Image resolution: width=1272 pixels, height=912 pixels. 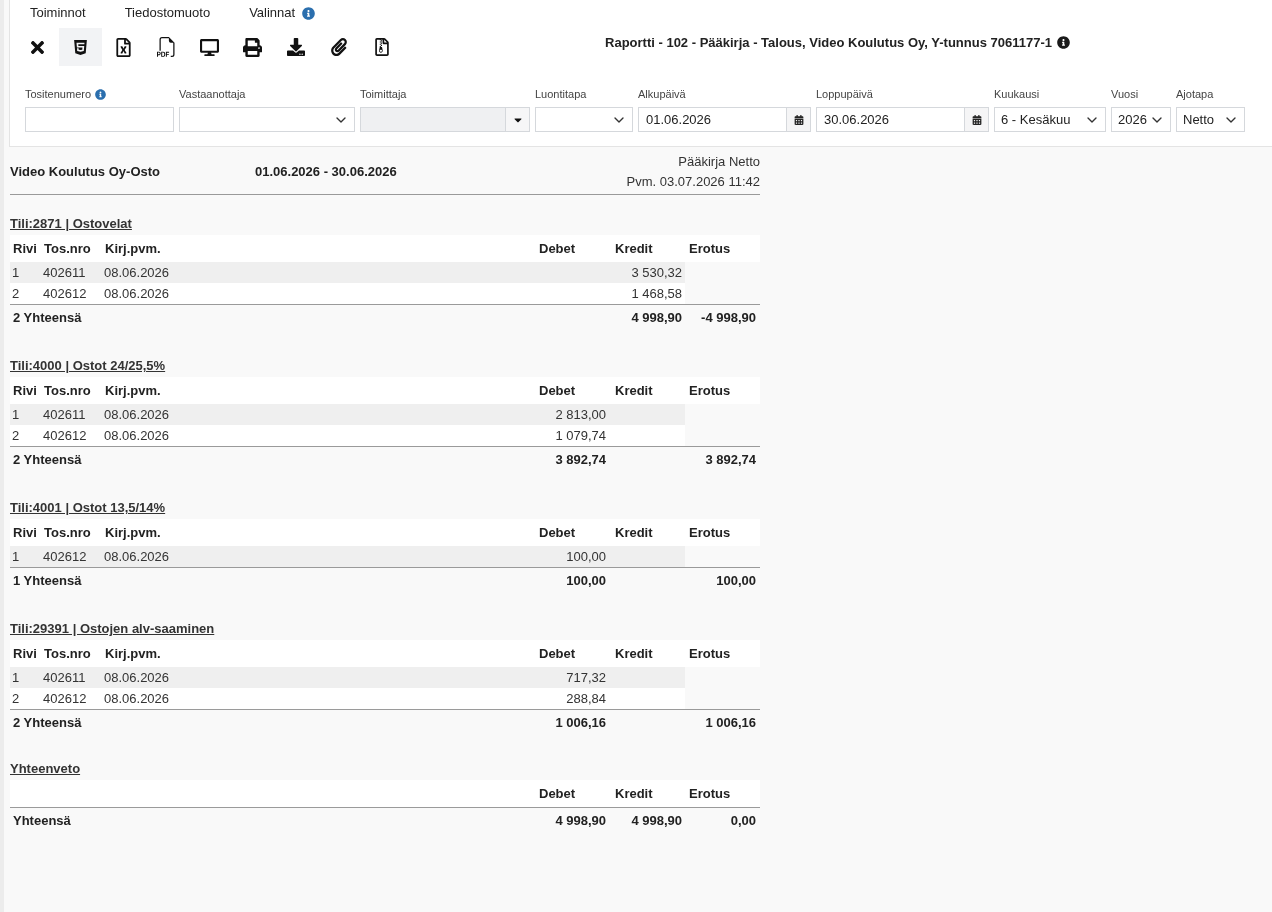 What do you see at coordinates (85, 172) in the screenshot?
I see `company-name: Video Koulutus Oy-Osto` at bounding box center [85, 172].